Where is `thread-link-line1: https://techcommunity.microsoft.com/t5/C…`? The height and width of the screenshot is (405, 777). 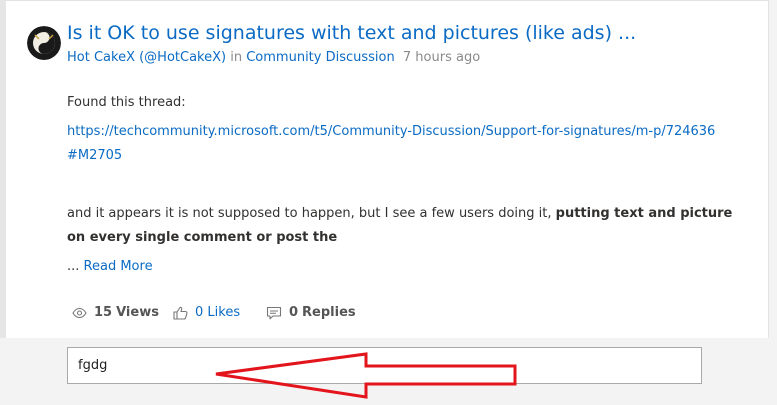 thread-link-line1: https://techcommunity.microsoft.com/t5/C… is located at coordinates (391, 132).